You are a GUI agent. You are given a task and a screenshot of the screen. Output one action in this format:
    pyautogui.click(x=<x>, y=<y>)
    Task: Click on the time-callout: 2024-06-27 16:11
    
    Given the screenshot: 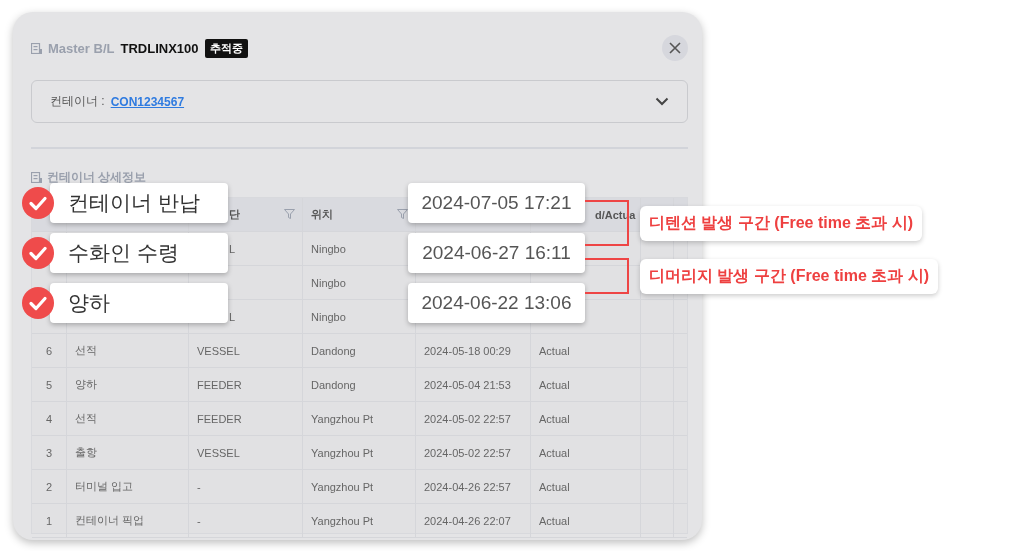 What is the action you would take?
    pyautogui.click(x=496, y=253)
    